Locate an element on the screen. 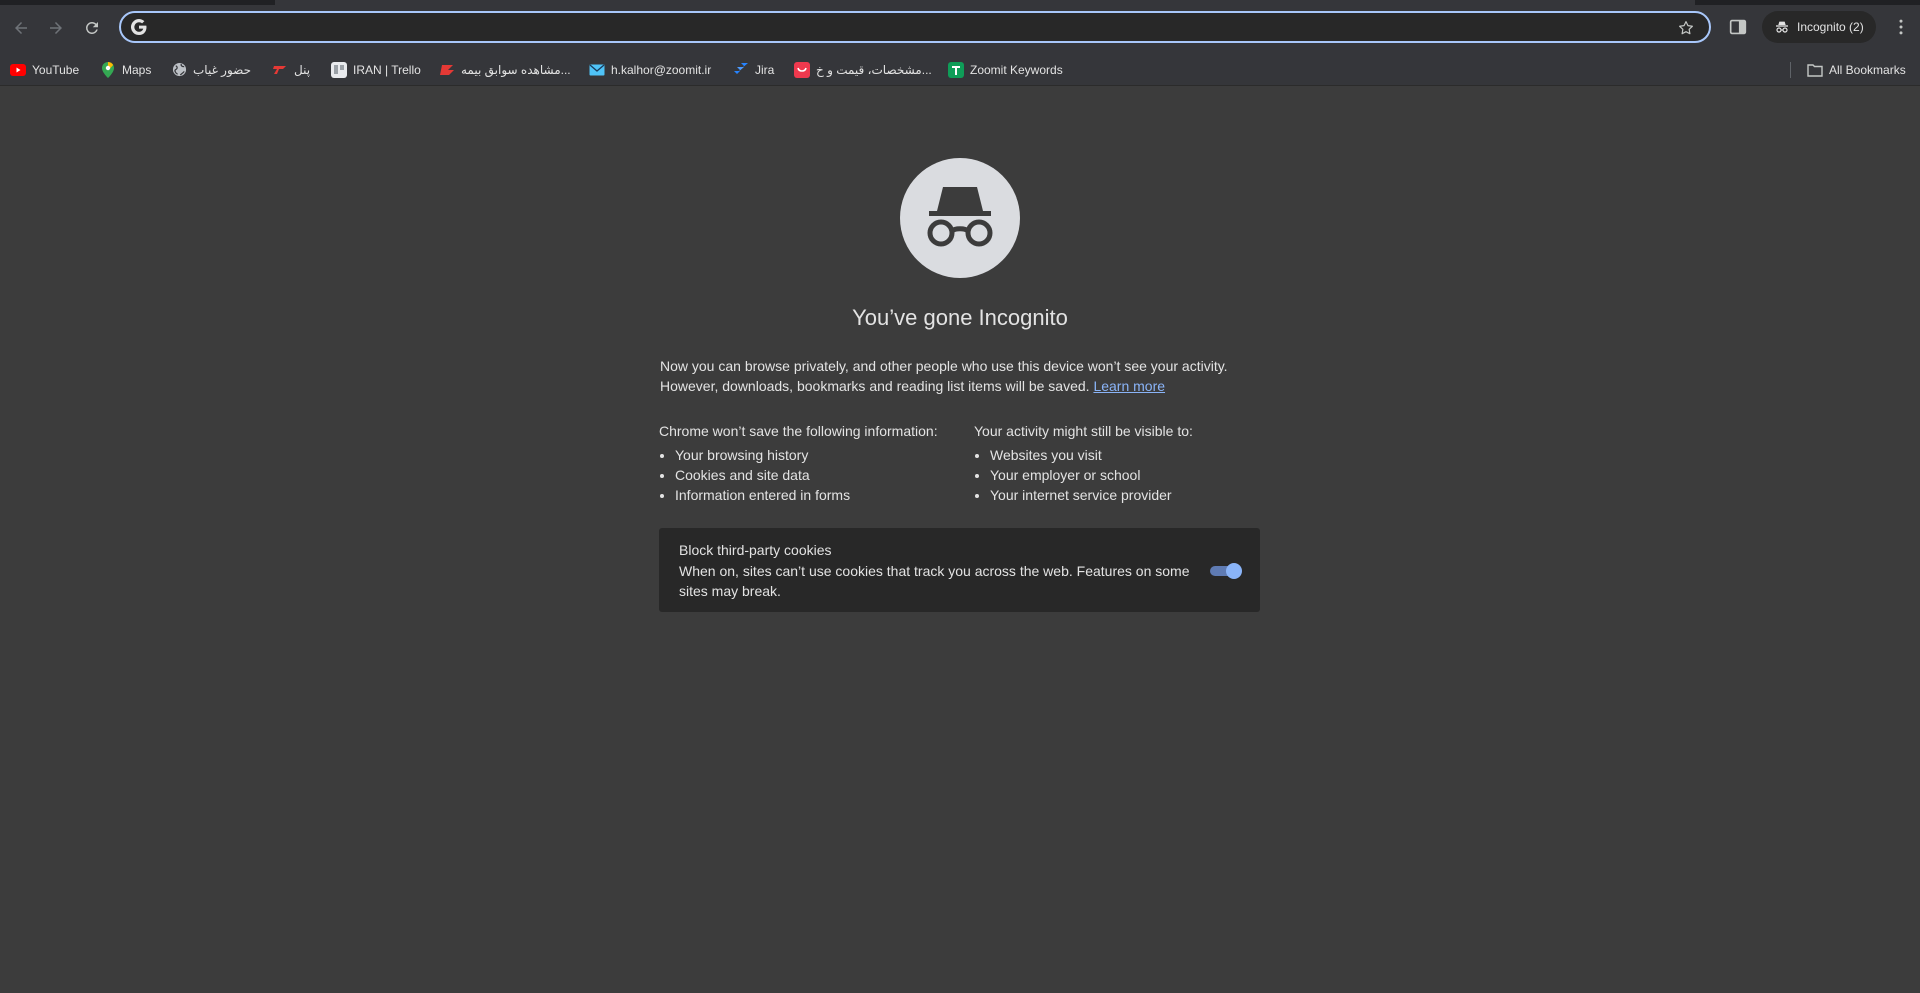  bookmark-zoomit-keywords: Zoomit Keywords is located at coordinates (1005, 69).